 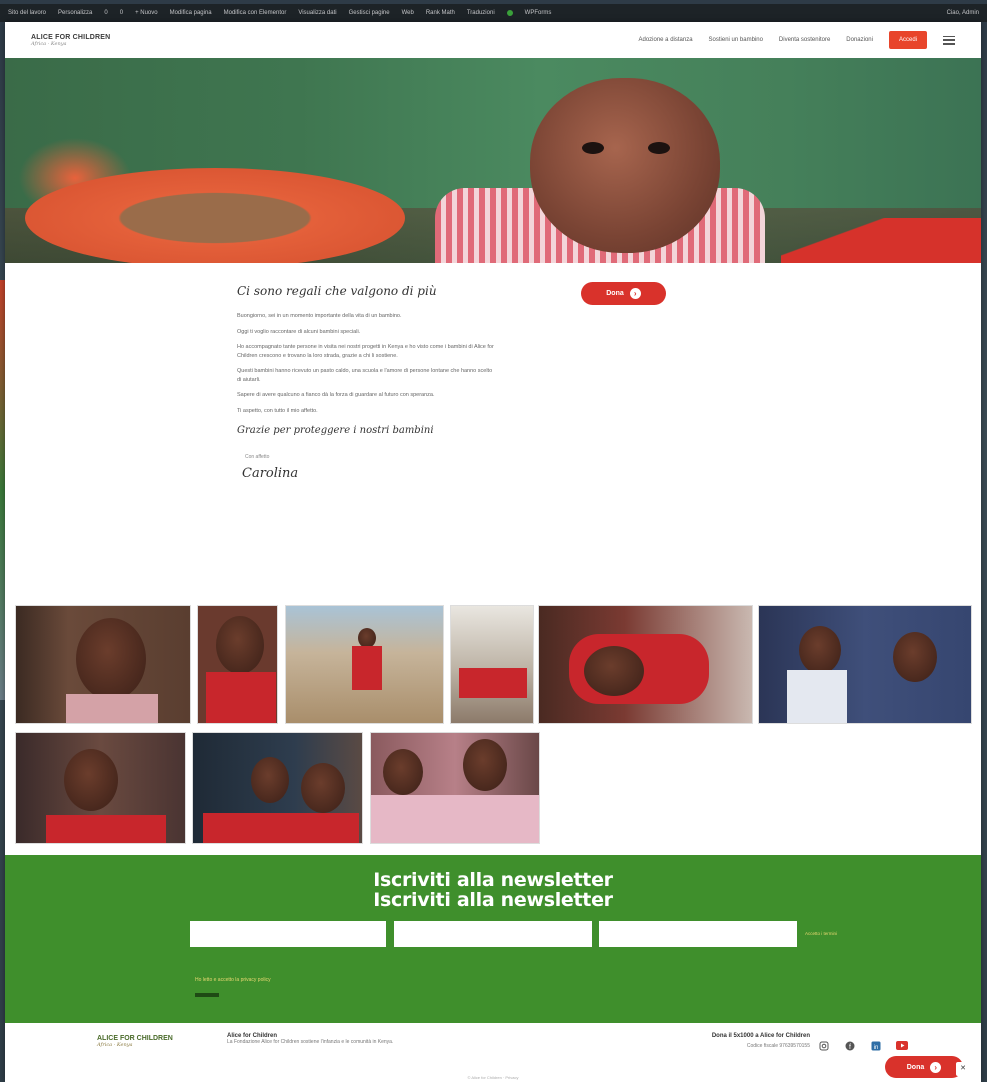 I want to click on hero-child-face, so click(x=625, y=165).